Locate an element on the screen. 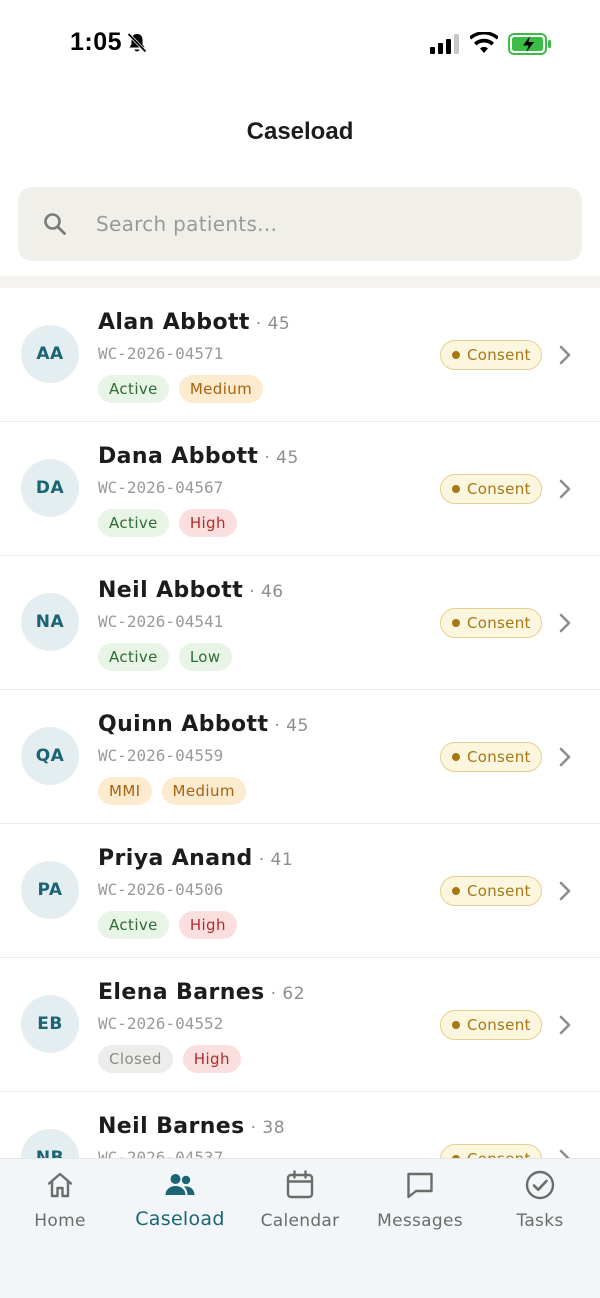  check-circle-icon is located at coordinates (540, 1185).